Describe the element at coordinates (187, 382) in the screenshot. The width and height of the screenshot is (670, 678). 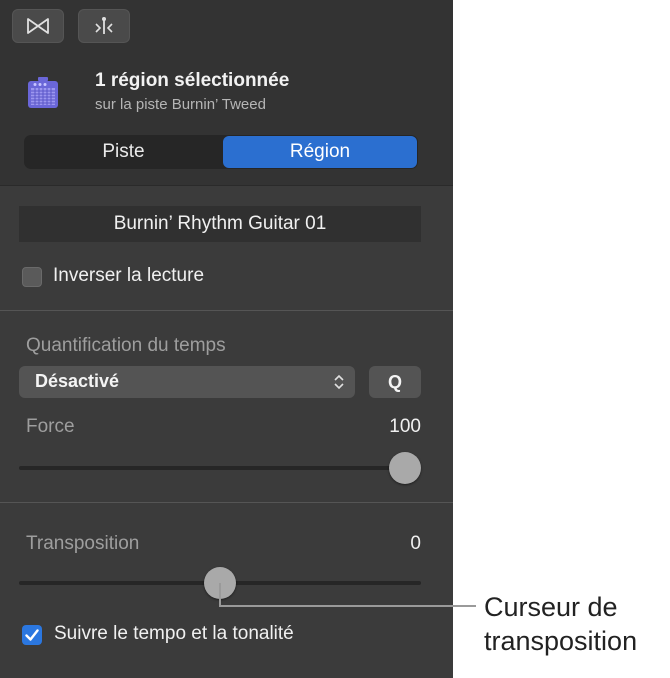
I see `quantize-popup: Désactivé` at that location.